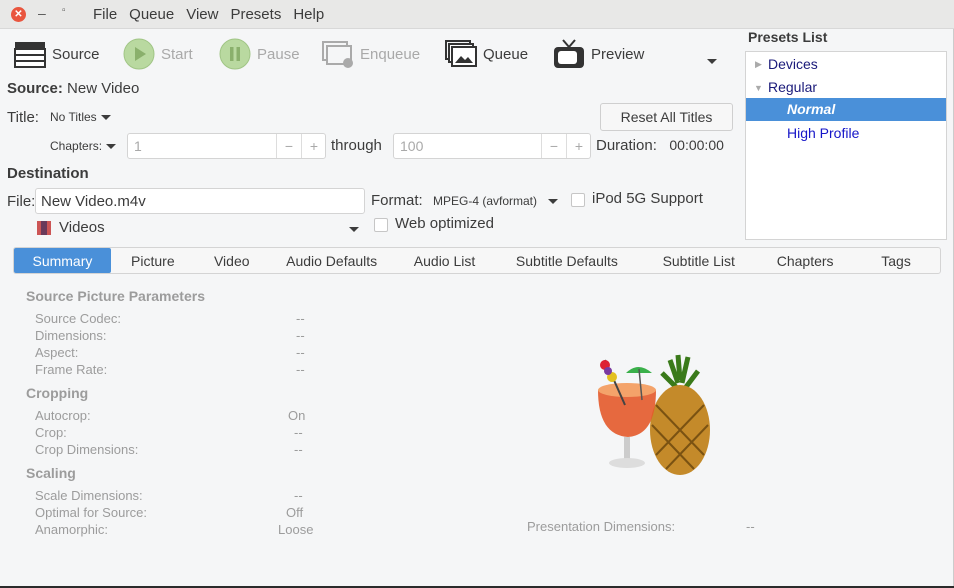  What do you see at coordinates (461, 53) in the screenshot?
I see `queue-icon` at bounding box center [461, 53].